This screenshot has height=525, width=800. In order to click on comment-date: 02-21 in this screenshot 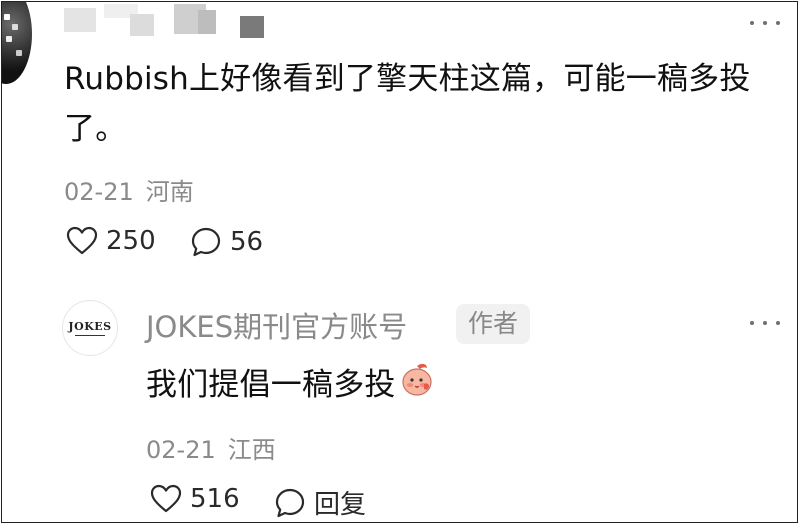, I will do `click(99, 192)`.